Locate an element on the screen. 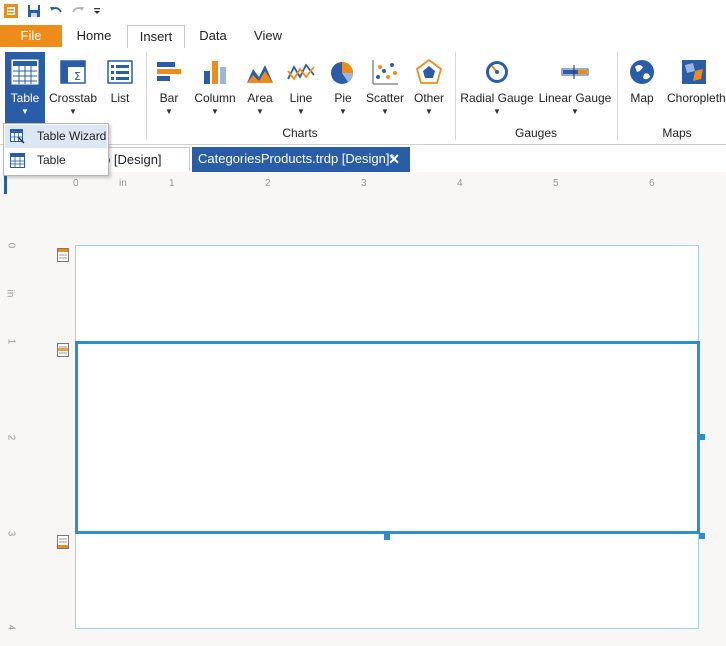  bar-chart-button: Bar ▼ is located at coordinates (169, 88).